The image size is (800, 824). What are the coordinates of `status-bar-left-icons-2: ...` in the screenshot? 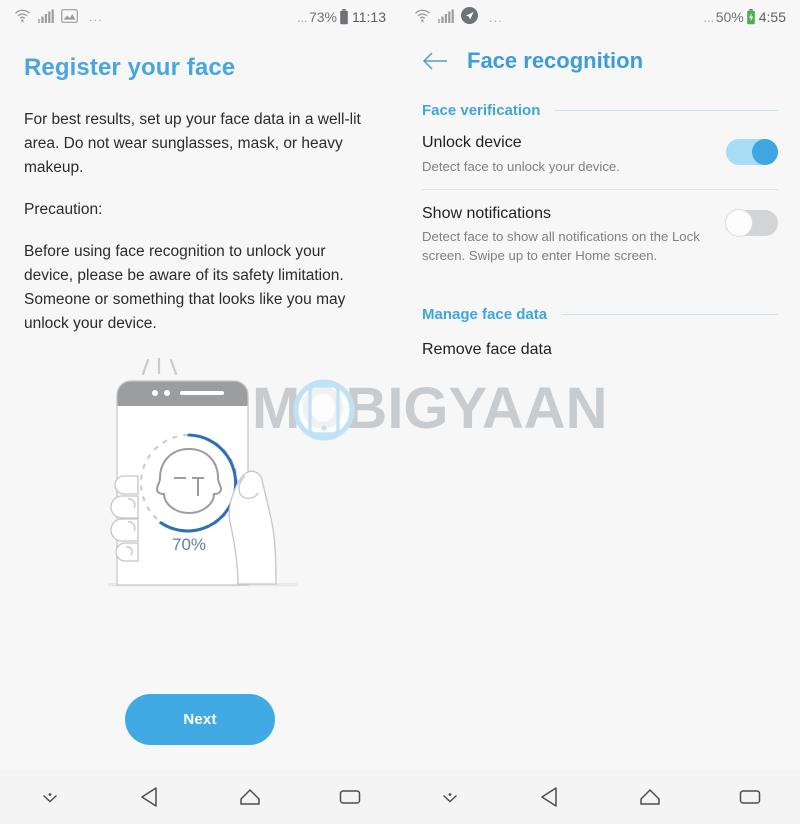 It's located at (458, 17).